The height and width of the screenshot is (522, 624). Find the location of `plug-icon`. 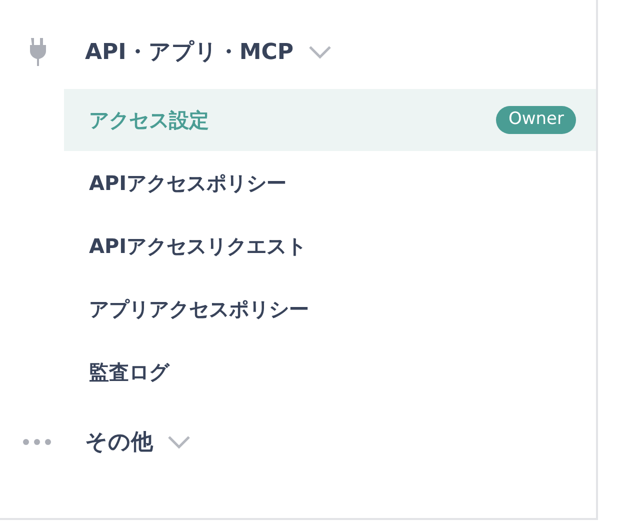

plug-icon is located at coordinates (37, 52).